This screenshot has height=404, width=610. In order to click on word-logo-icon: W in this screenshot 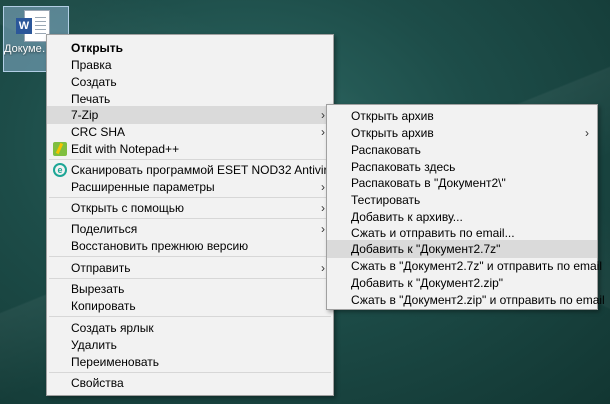, I will do `click(24, 26)`.